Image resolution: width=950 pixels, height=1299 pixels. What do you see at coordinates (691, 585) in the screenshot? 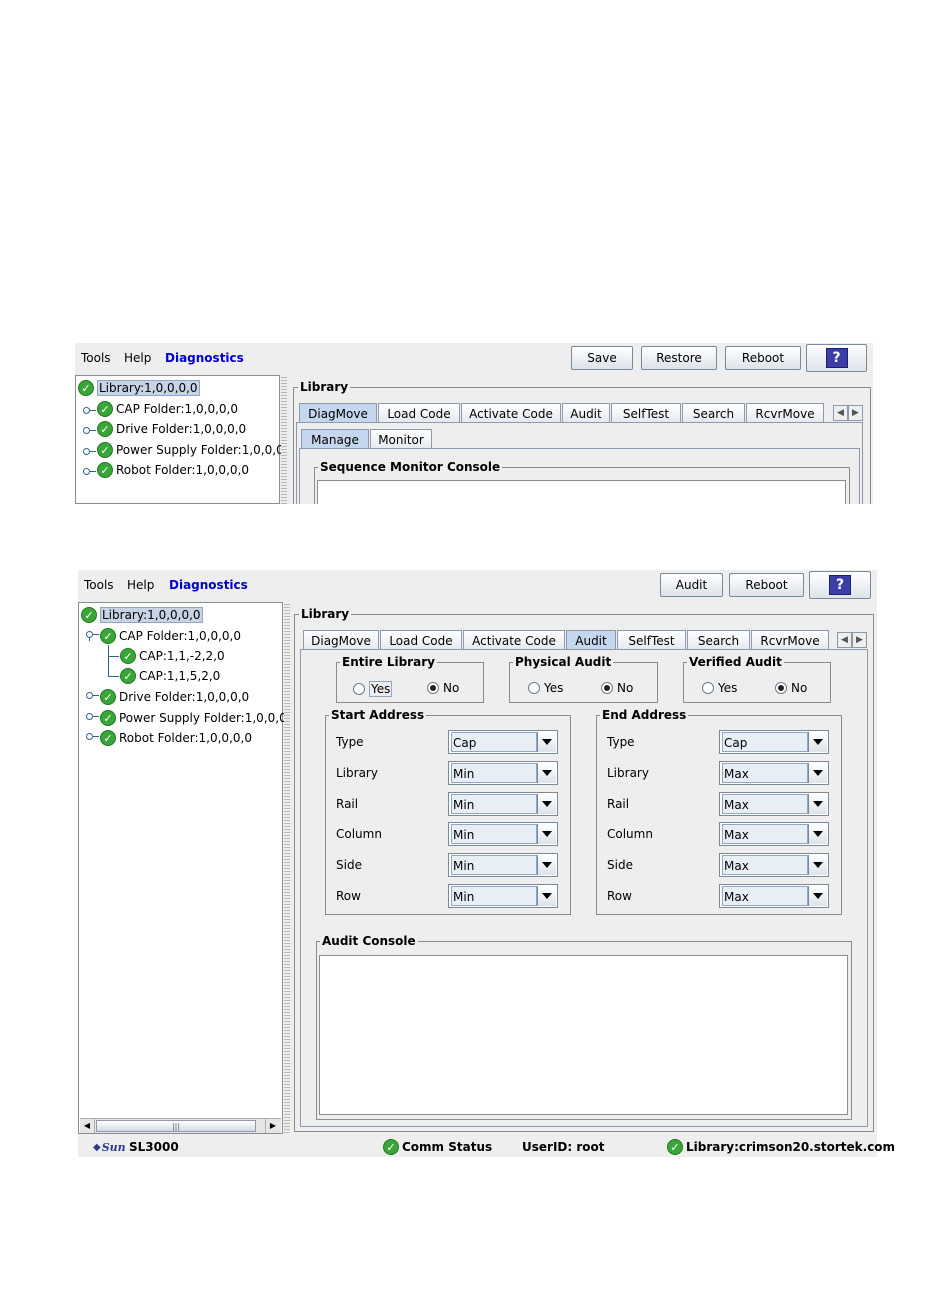
I see `audit-button: Audit` at bounding box center [691, 585].